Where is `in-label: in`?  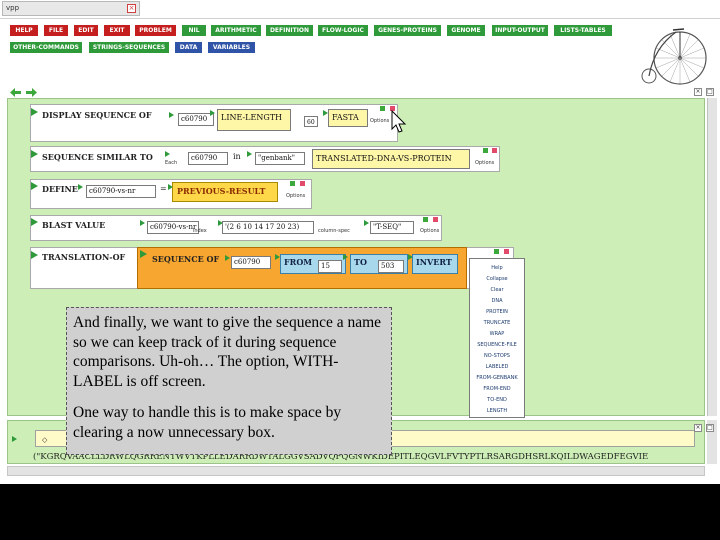 in-label: in is located at coordinates (237, 156).